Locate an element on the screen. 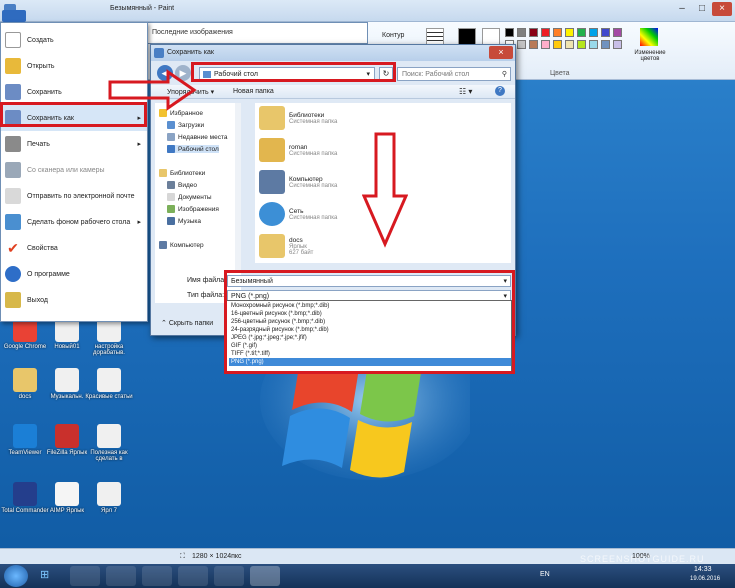  recent-images-panel: Последние изображения is located at coordinates (258, 33).